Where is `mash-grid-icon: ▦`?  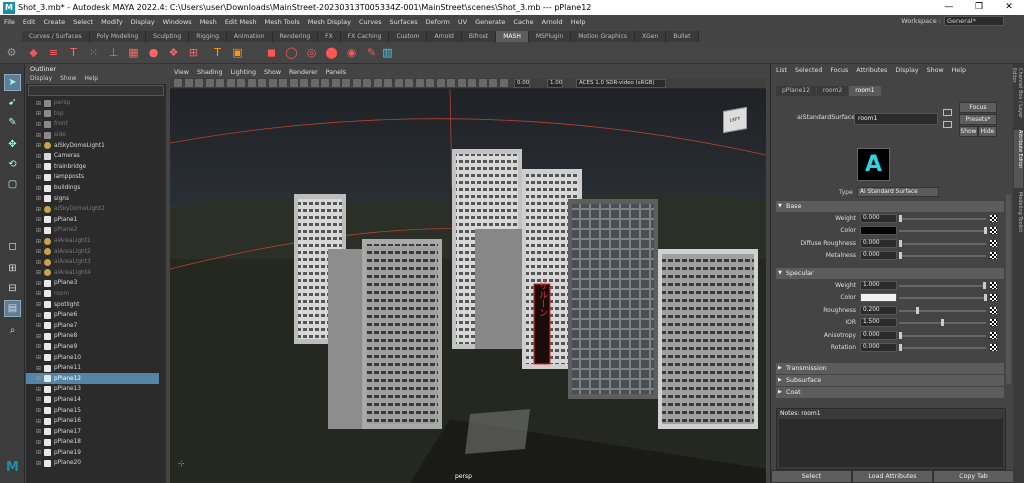 mash-grid-icon: ▦ is located at coordinates (133, 52).